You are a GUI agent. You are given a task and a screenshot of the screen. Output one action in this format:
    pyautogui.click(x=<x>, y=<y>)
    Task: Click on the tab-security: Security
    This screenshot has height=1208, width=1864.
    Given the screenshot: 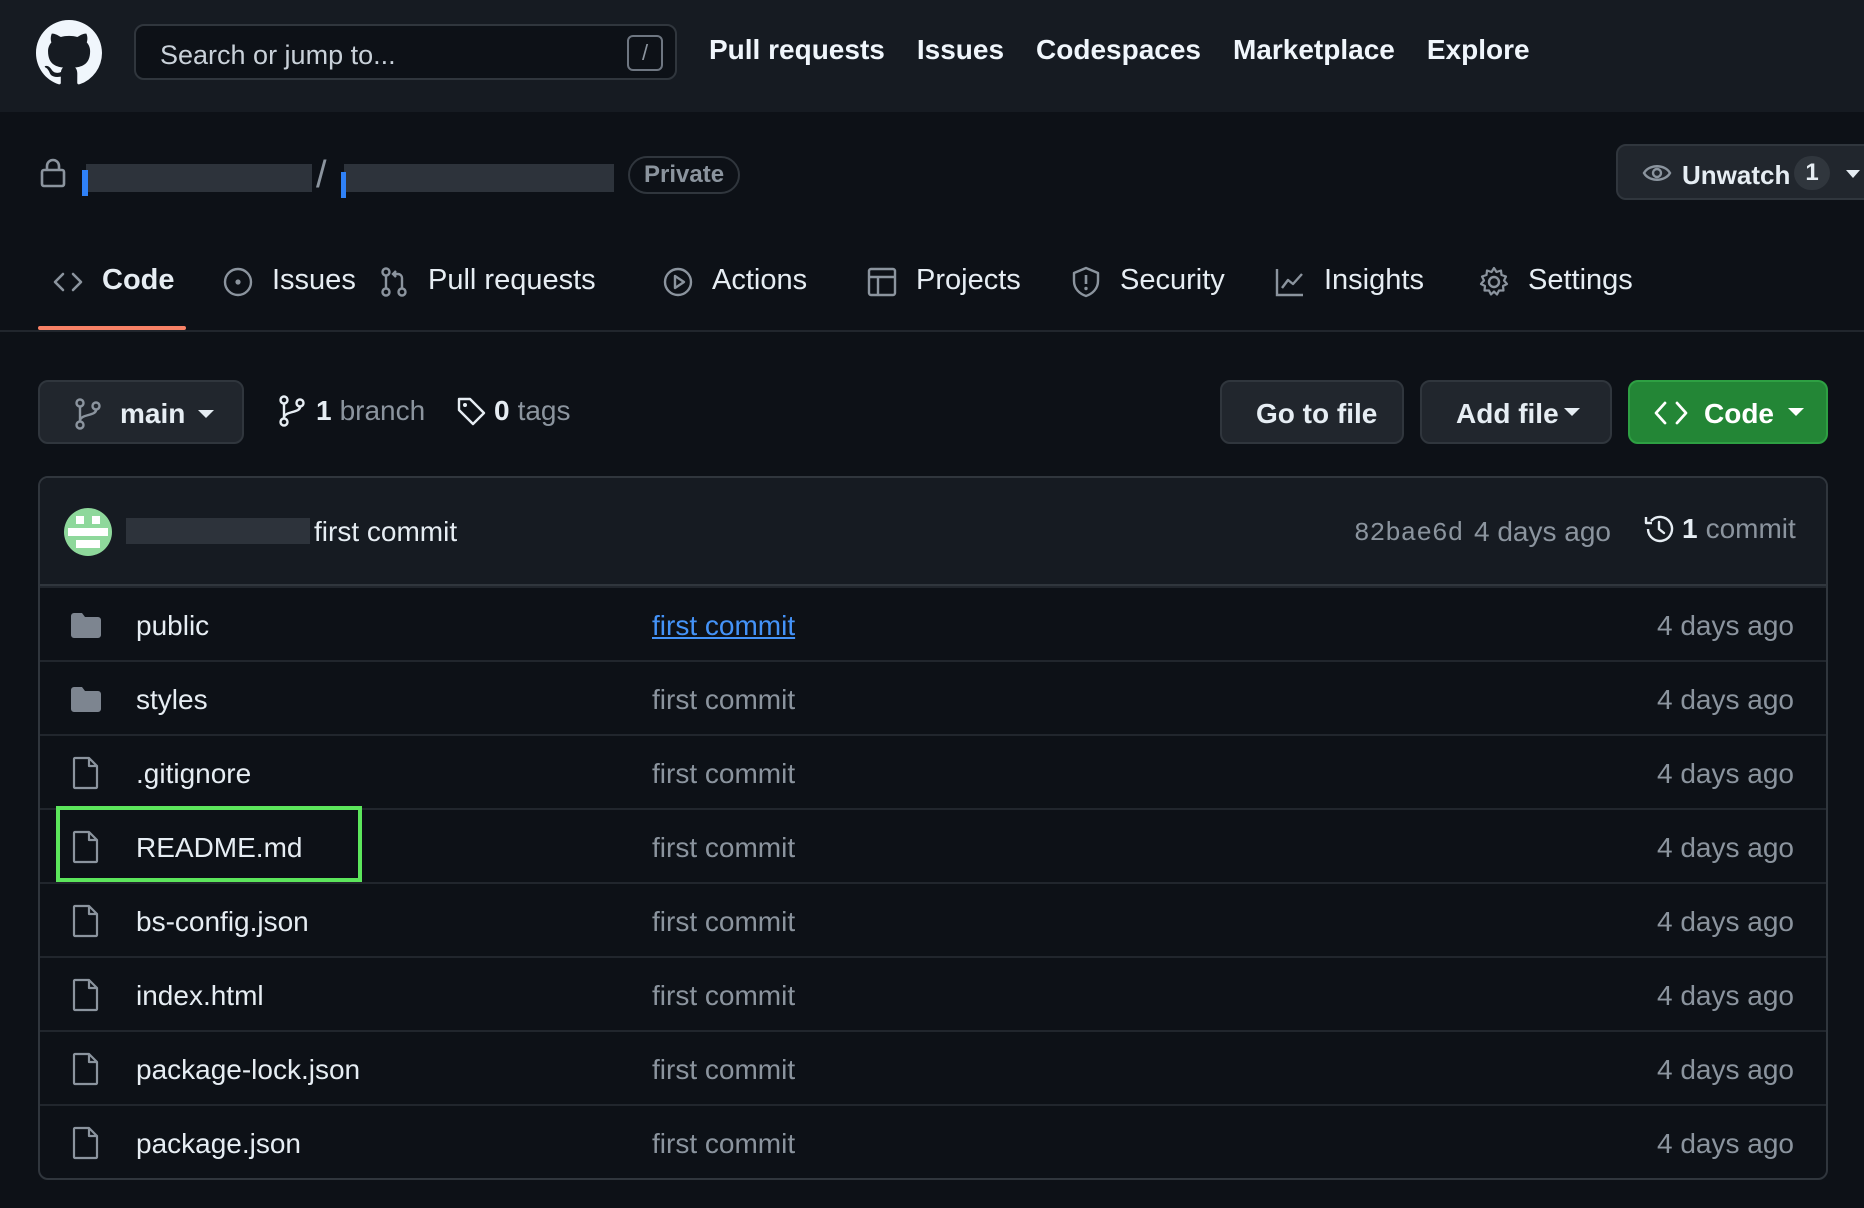 What is the action you would take?
    pyautogui.click(x=1147, y=298)
    